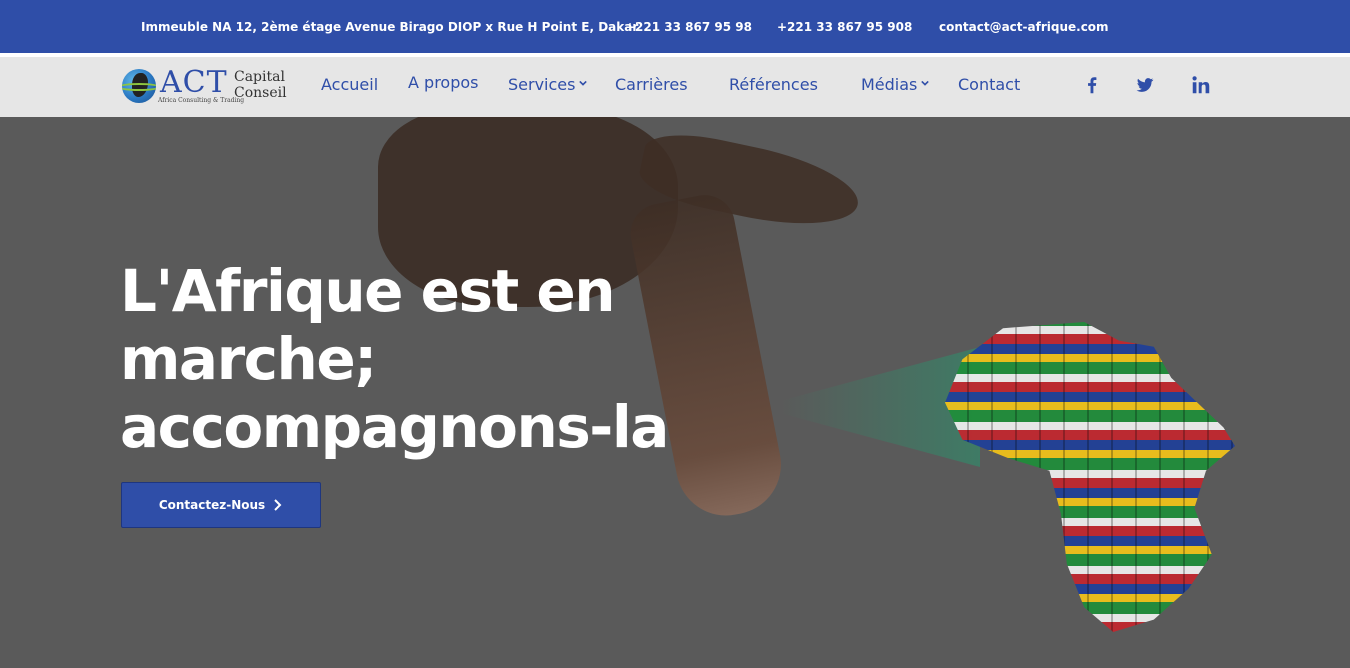  I want to click on phone-link-2: +221 33 867 95 908, so click(844, 27).